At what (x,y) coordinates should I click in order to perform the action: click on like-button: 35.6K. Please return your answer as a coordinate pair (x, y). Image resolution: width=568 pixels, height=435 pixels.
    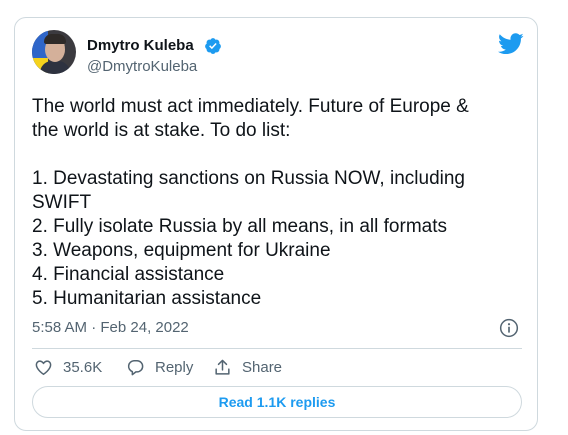
    Looking at the image, I should click on (68, 367).